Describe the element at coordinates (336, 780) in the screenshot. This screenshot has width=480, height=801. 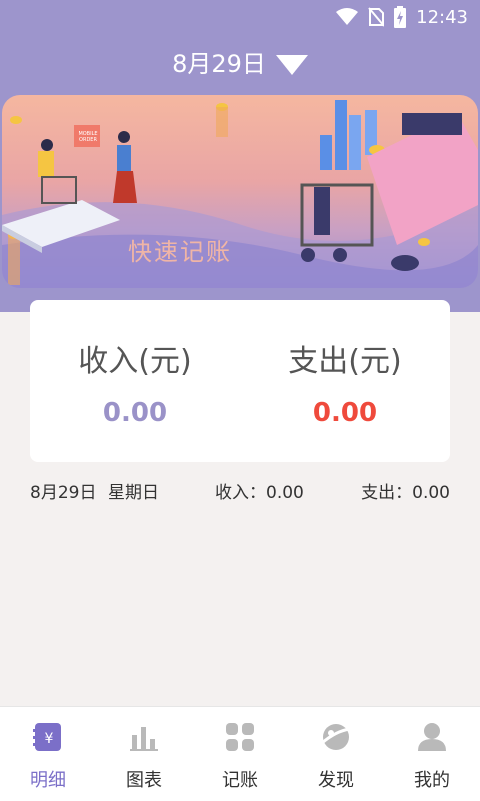
I see `tab-label-discover: 发现` at that location.